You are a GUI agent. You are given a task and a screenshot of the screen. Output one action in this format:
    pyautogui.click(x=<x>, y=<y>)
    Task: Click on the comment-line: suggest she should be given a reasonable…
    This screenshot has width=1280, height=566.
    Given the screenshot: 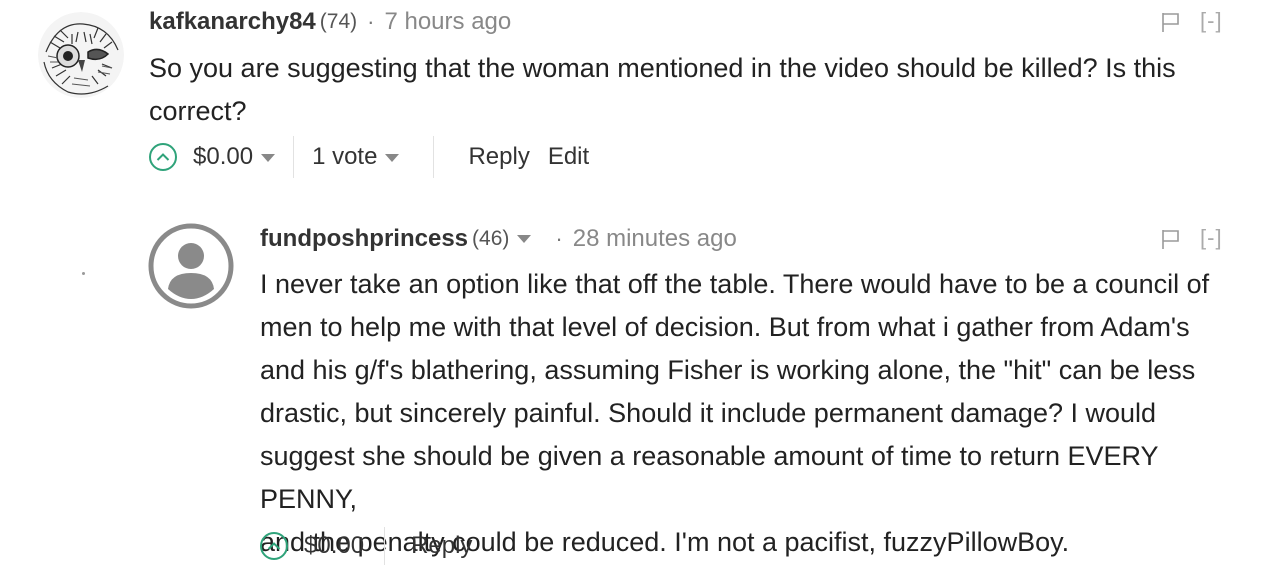 What is the action you would take?
    pyautogui.click(x=709, y=477)
    